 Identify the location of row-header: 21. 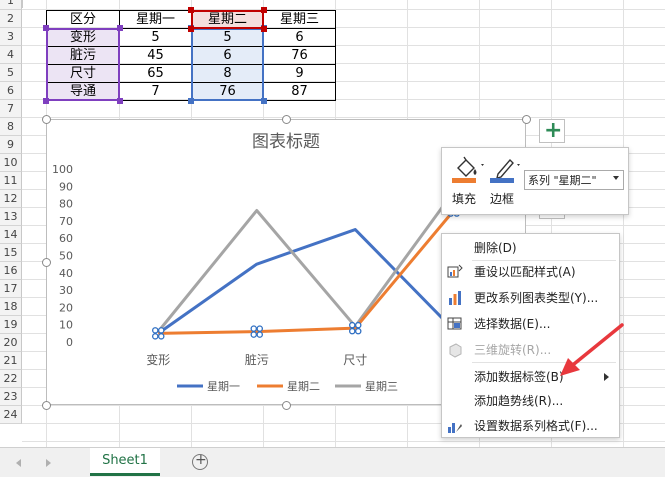
(11, 361).